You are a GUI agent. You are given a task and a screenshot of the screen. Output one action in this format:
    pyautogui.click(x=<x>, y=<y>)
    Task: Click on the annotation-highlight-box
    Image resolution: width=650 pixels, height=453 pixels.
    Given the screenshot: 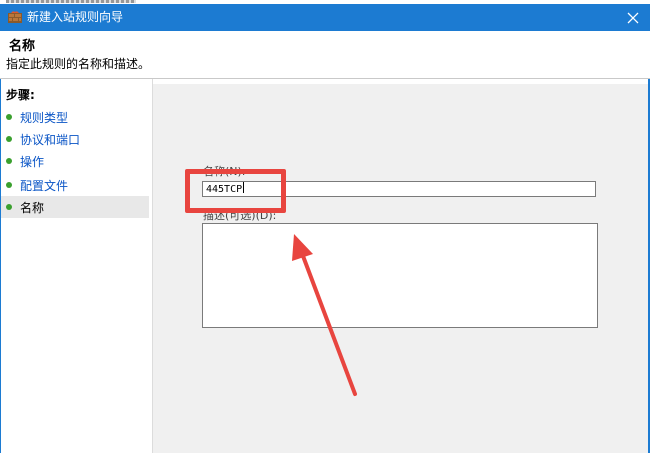 What is the action you would take?
    pyautogui.click(x=235, y=191)
    